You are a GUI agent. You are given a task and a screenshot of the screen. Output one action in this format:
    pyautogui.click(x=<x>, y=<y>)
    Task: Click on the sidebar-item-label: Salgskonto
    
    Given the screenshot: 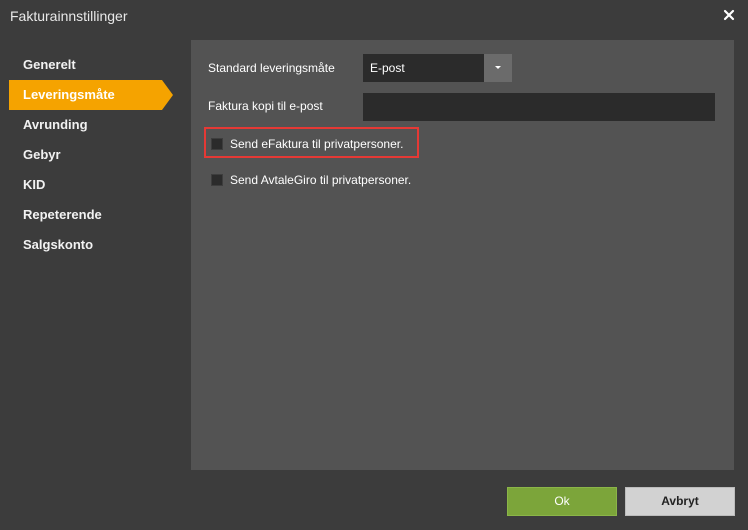 What is the action you would take?
    pyautogui.click(x=58, y=244)
    